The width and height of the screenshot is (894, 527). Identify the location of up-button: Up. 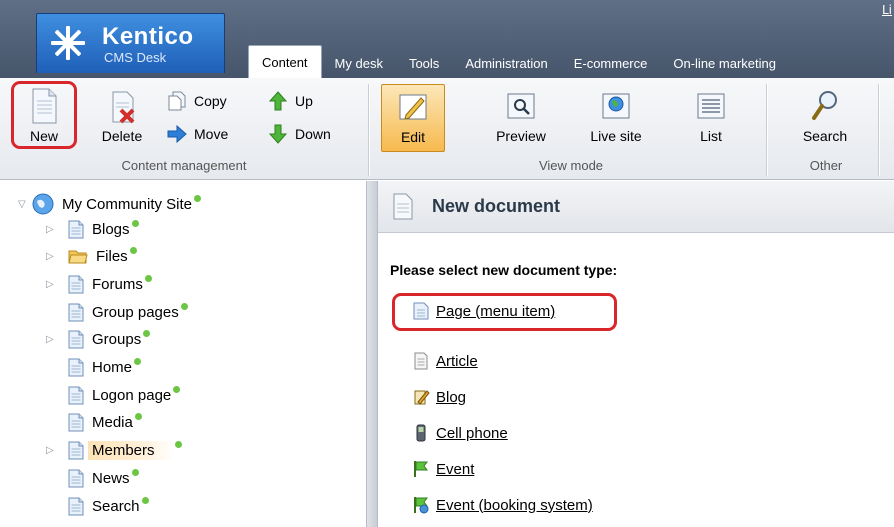
(290, 101).